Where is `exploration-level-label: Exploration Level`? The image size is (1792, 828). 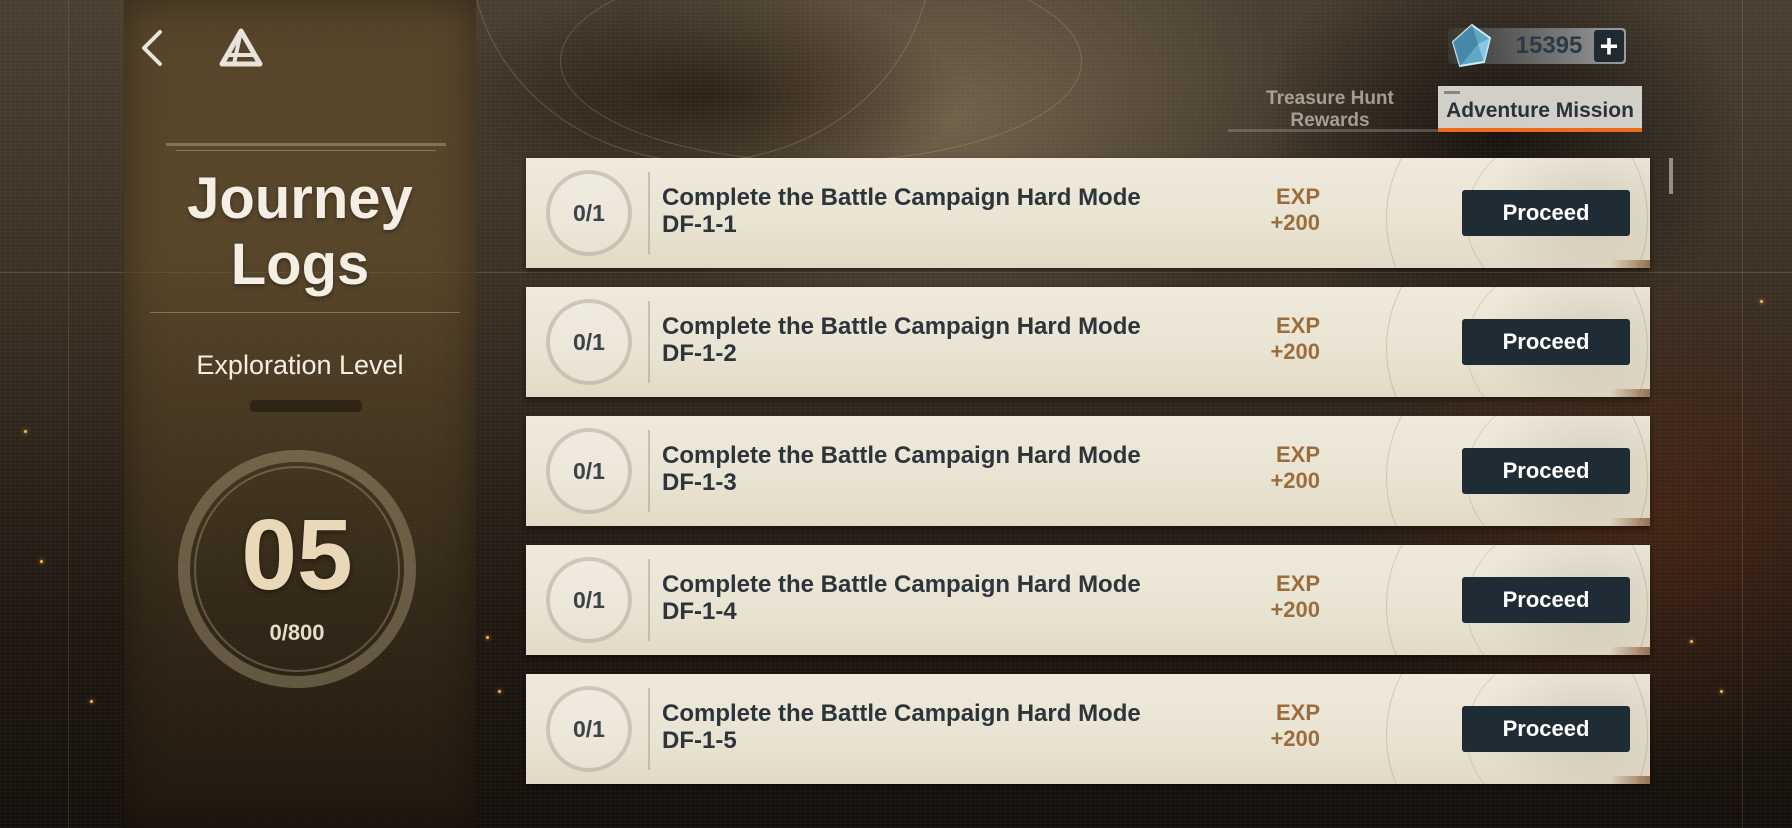
exploration-level-label: Exploration Level is located at coordinates (300, 365).